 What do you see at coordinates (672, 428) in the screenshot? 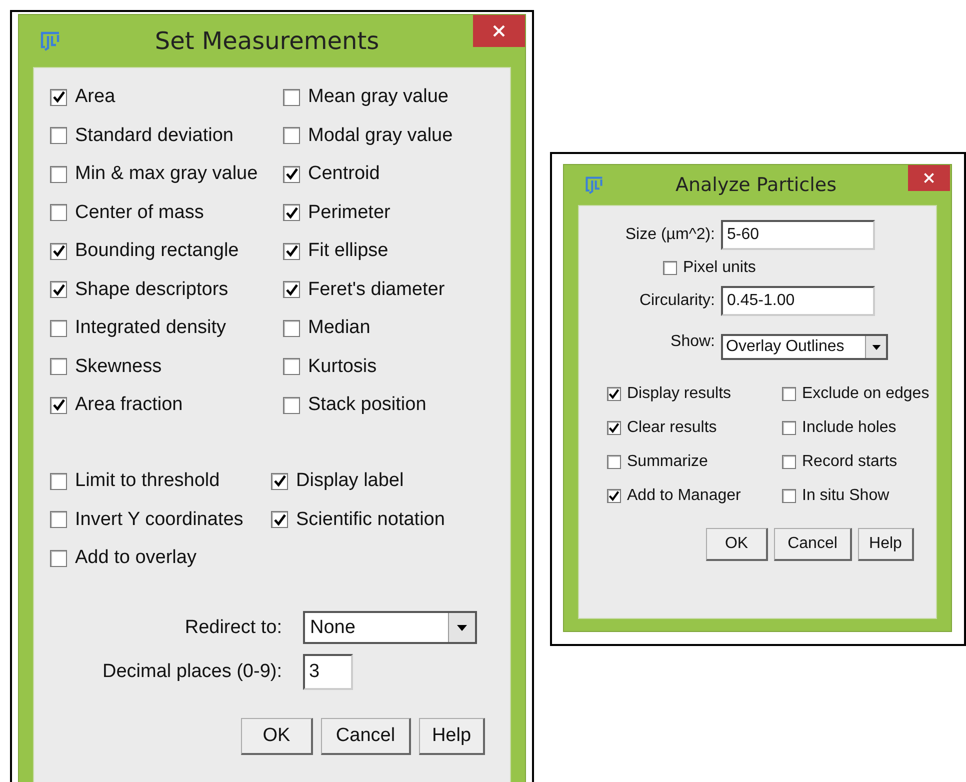
I see `checkbox-label: Clear results` at bounding box center [672, 428].